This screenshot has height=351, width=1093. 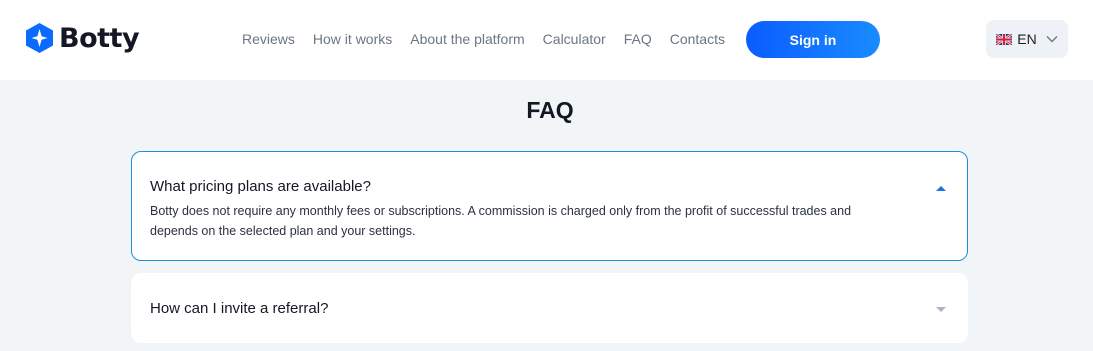 What do you see at coordinates (99, 38) in the screenshot?
I see `brand-name: Botty` at bounding box center [99, 38].